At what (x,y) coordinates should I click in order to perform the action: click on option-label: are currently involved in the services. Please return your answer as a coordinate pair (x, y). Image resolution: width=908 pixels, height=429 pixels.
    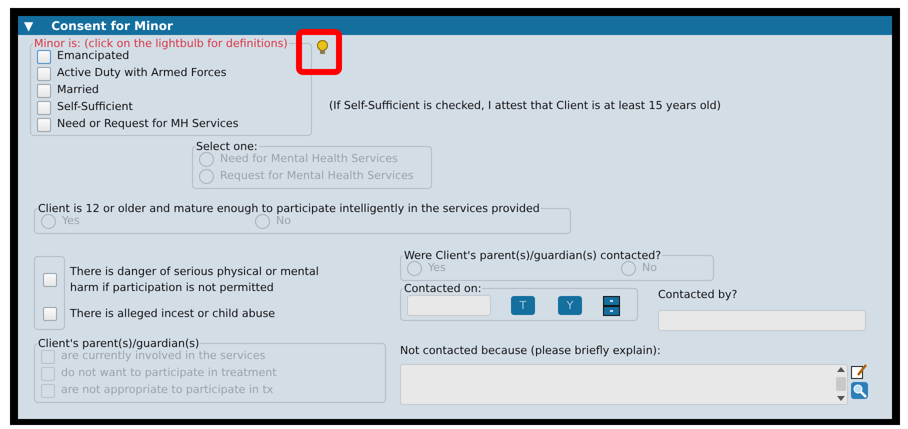
    Looking at the image, I should click on (163, 356).